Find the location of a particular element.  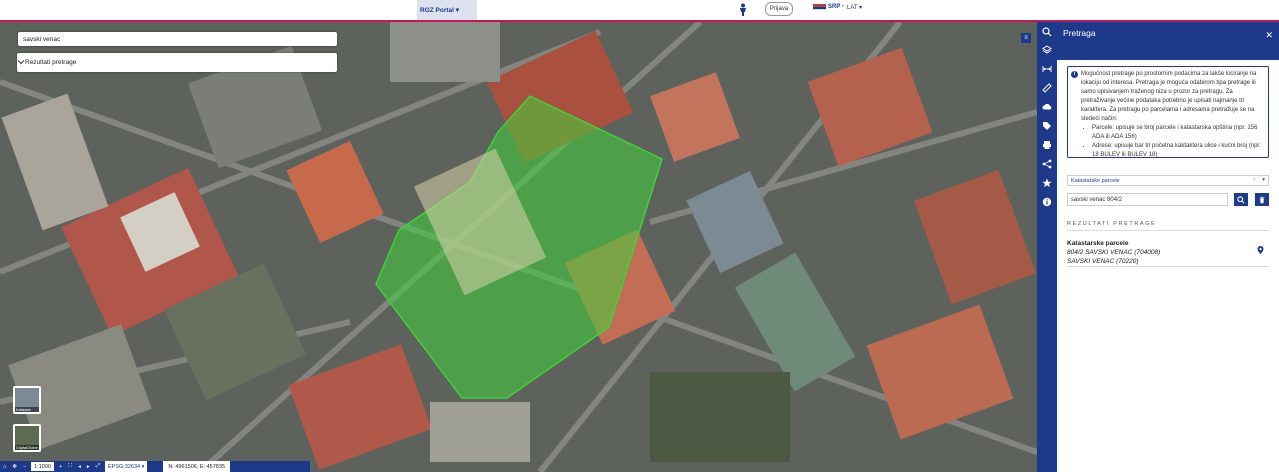

search-icon is located at coordinates (1241, 199).